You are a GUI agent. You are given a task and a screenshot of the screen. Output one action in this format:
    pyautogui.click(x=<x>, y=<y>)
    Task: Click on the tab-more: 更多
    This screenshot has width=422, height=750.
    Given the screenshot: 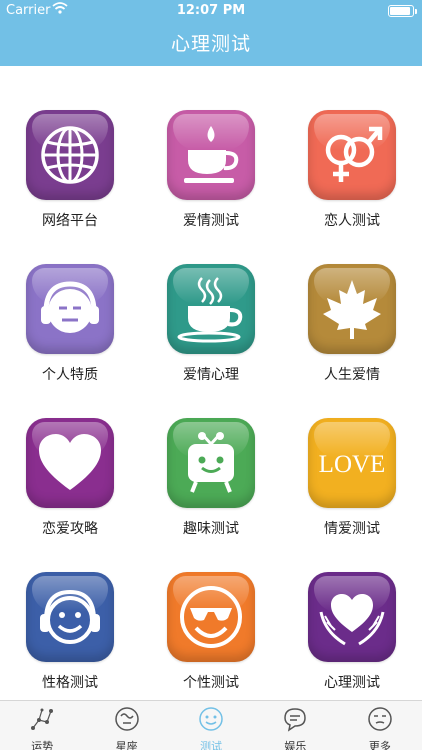 What is the action you would take?
    pyautogui.click(x=380, y=725)
    